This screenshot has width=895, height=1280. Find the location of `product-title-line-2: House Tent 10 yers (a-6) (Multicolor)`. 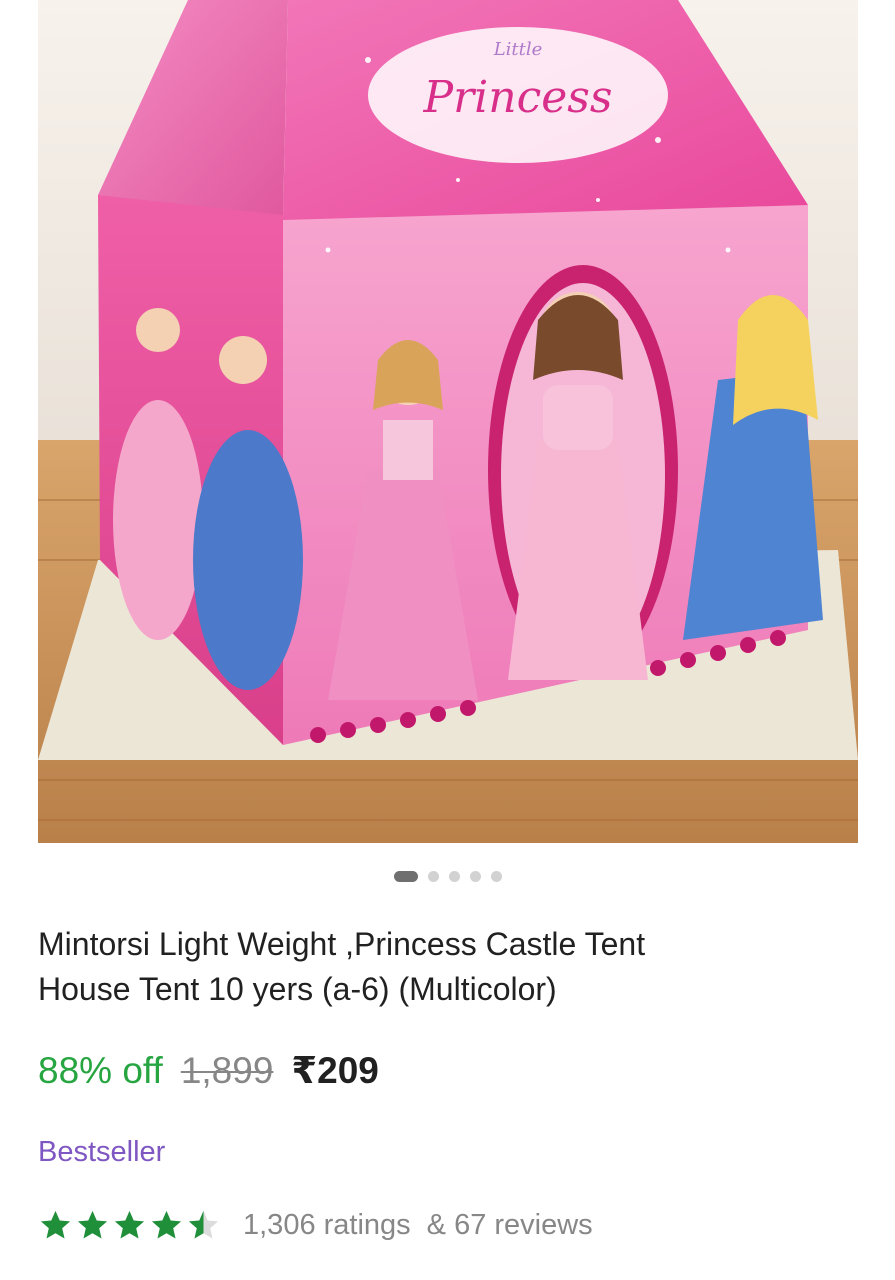

product-title-line-2: House Tent 10 yers (a-6) (Multicolor) is located at coordinates (297, 989).